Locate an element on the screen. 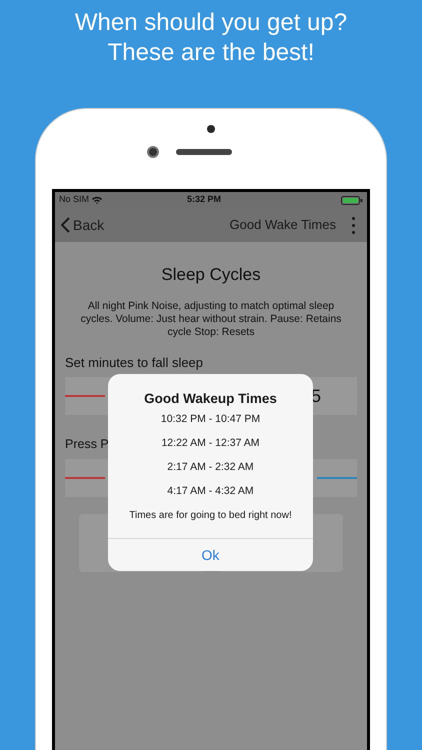  battery-icon is located at coordinates (352, 200).